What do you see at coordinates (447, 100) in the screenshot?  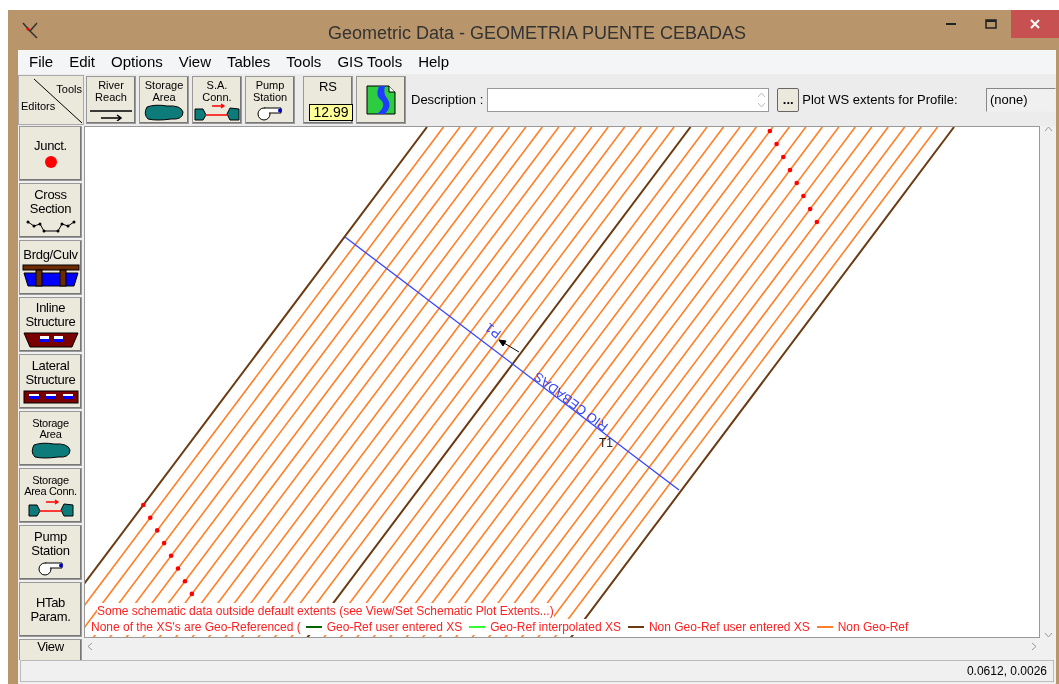 I see `description-label: Description :` at bounding box center [447, 100].